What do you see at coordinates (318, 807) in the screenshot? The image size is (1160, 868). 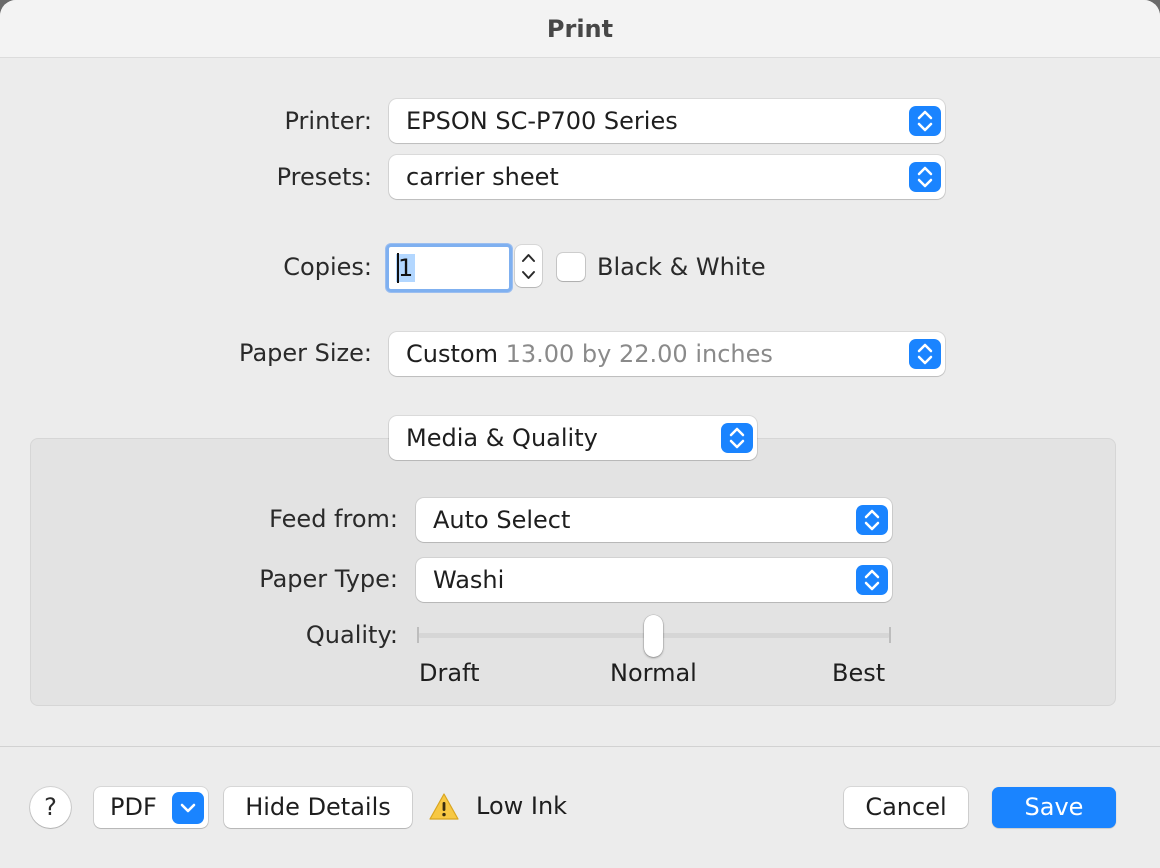 I see `hide-details-button: Hide Details` at bounding box center [318, 807].